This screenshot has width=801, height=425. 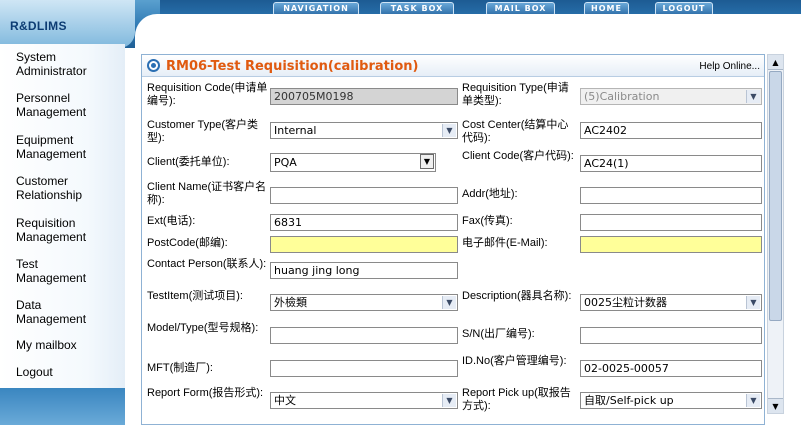 I want to click on description-select: 0025尘粒计数器 ▼, so click(x=671, y=302).